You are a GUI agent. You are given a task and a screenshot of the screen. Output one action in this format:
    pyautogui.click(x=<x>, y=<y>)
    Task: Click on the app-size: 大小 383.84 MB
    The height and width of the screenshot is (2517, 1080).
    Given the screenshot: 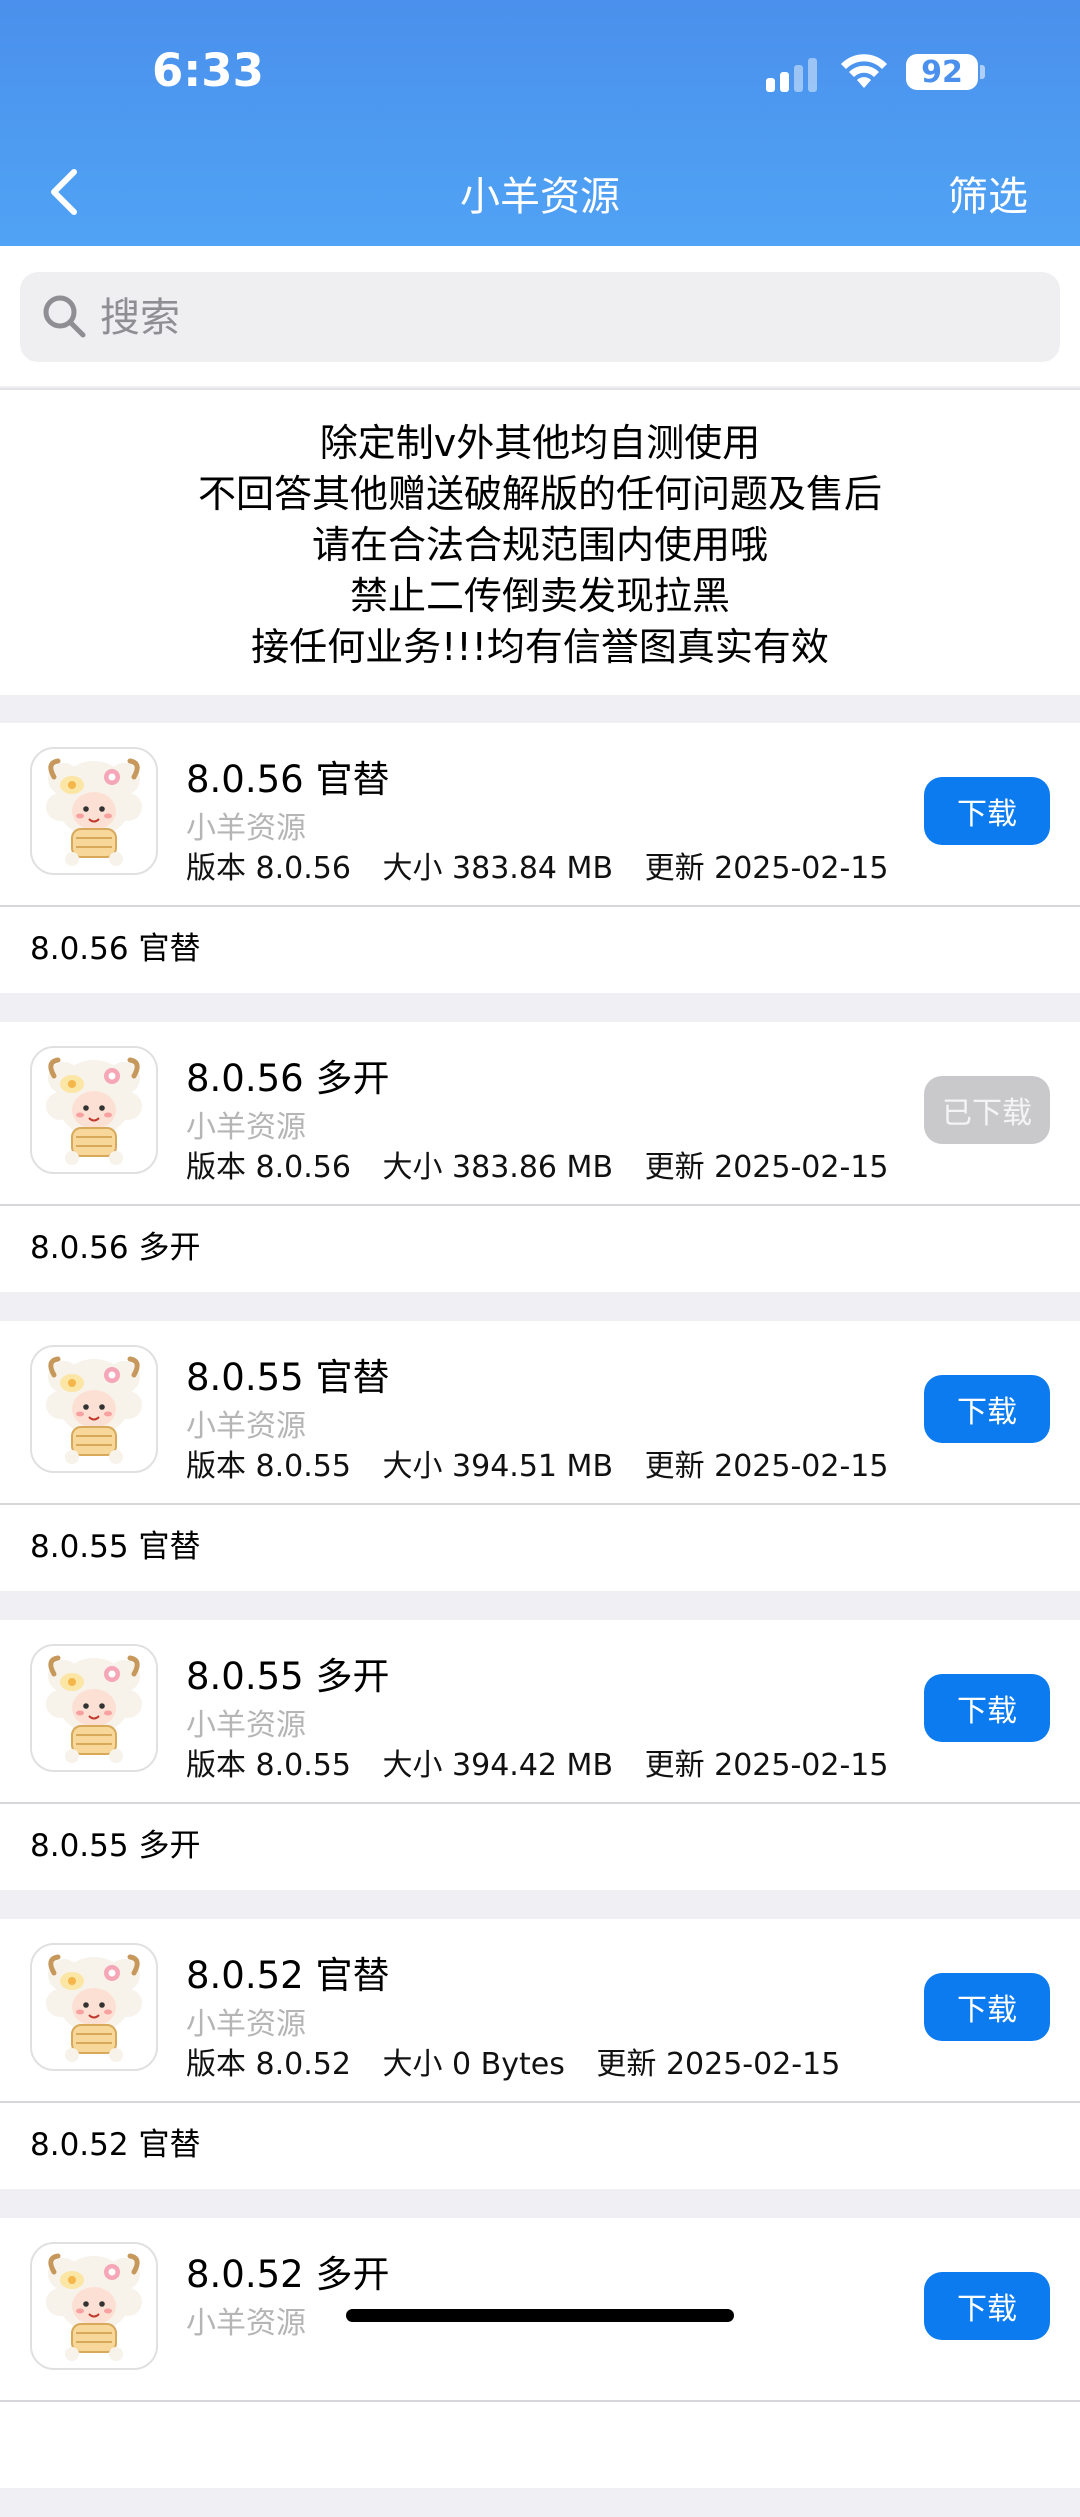 What is the action you would take?
    pyautogui.click(x=498, y=868)
    